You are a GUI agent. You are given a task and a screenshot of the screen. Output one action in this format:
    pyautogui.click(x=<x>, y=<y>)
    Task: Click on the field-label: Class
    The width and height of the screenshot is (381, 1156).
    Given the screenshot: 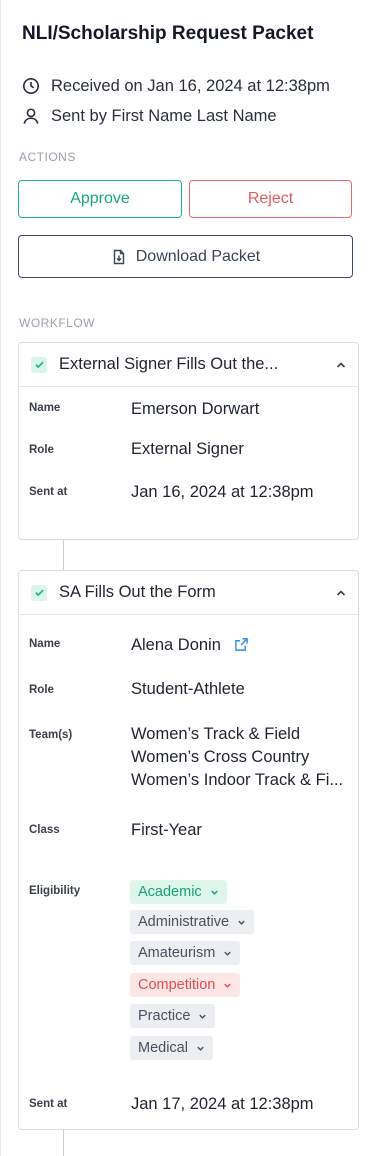 What is the action you would take?
    pyautogui.click(x=44, y=830)
    